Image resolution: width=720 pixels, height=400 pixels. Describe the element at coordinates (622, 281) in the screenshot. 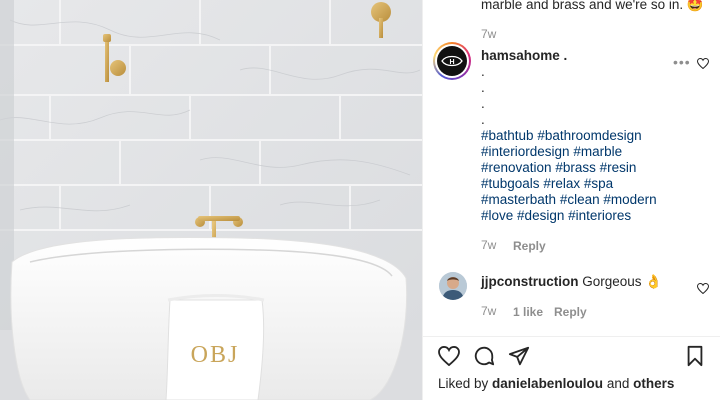

I see `comment-text: Gorgeous 👌` at that location.